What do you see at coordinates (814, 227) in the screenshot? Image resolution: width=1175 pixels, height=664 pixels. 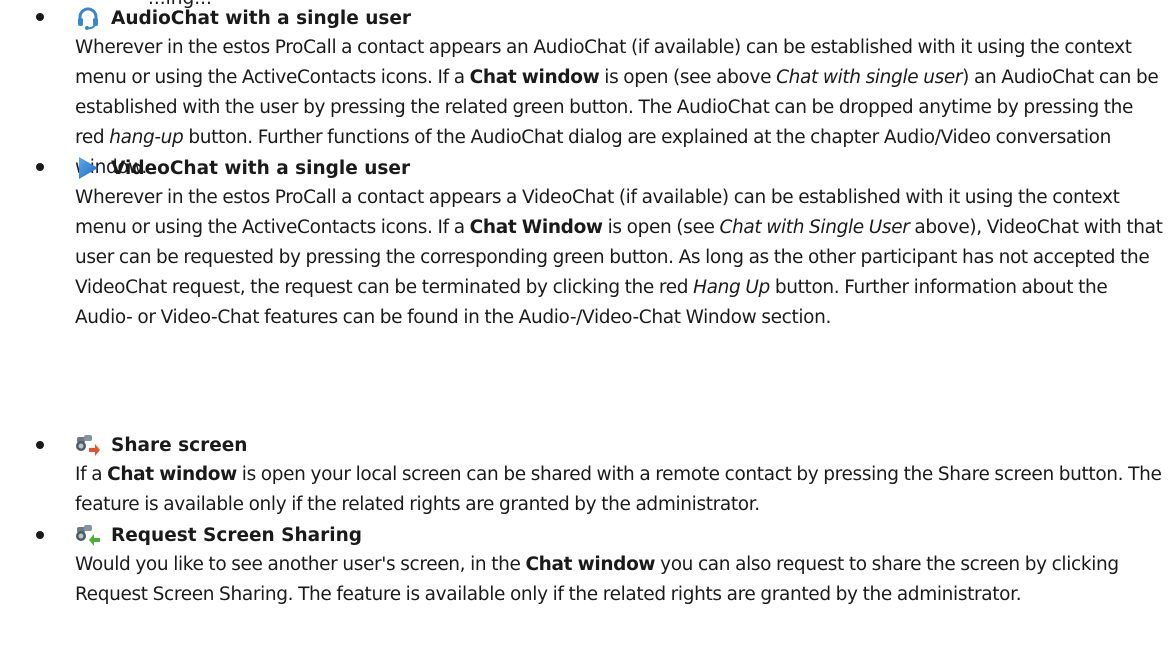 I see `italic-term: Chat with Single User` at bounding box center [814, 227].